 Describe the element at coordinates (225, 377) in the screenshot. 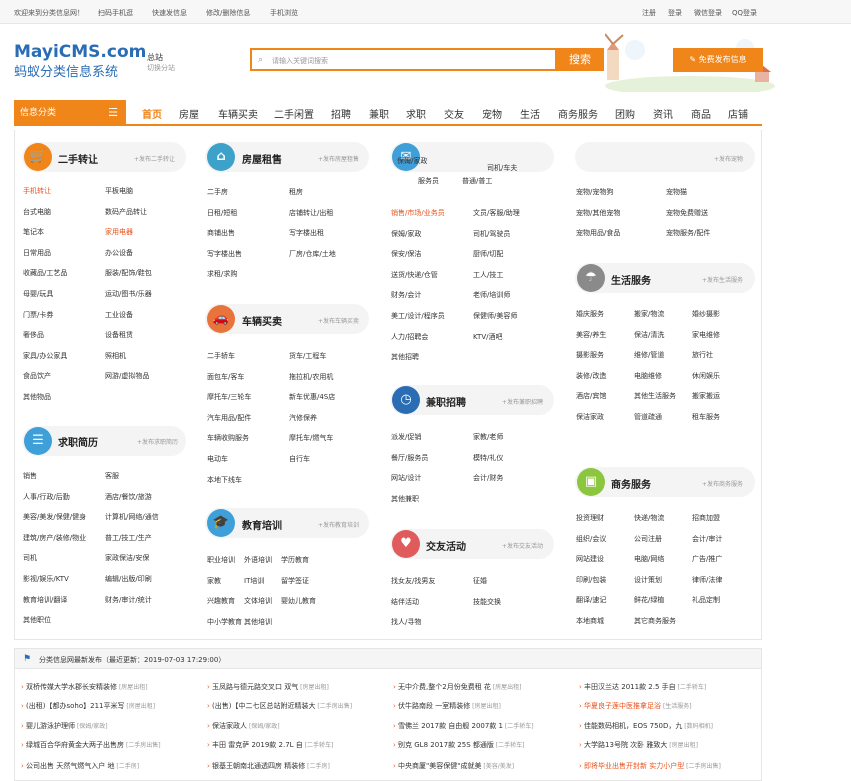

I see `cheliang-link: 面包车/客车` at that location.